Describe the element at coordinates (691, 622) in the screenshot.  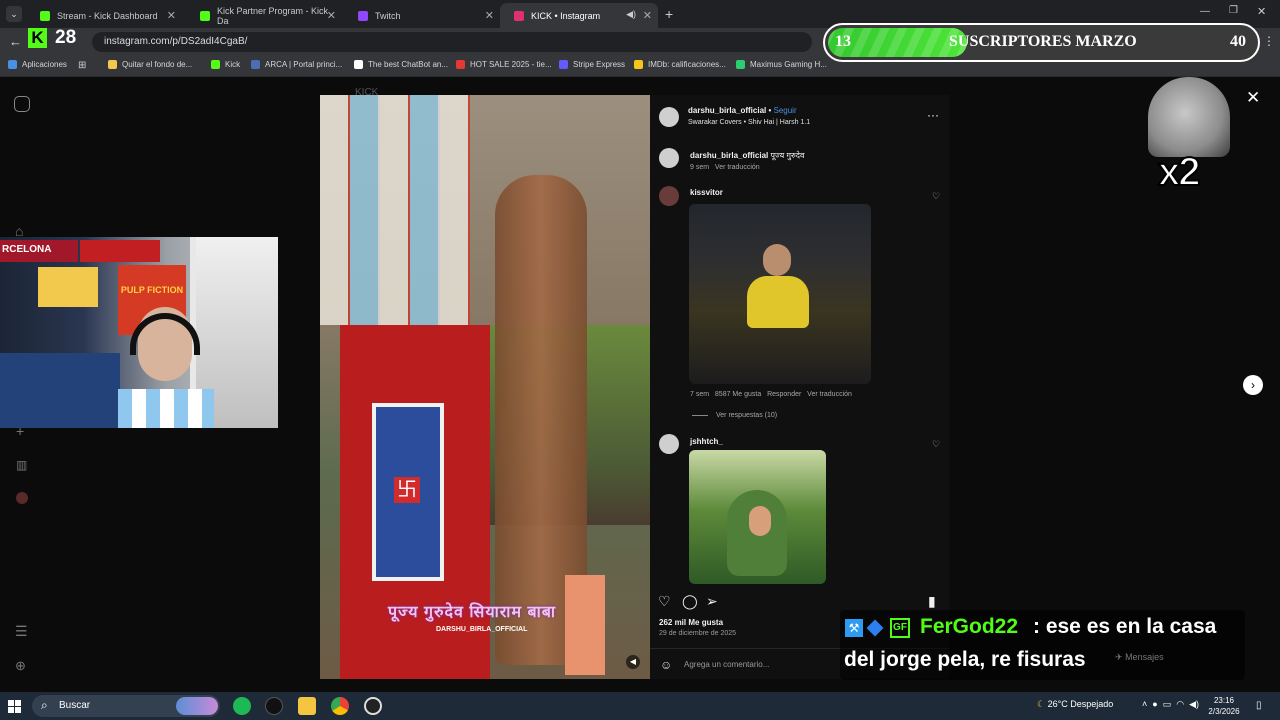
I see `like-count: 262 mil Me gusta` at that location.